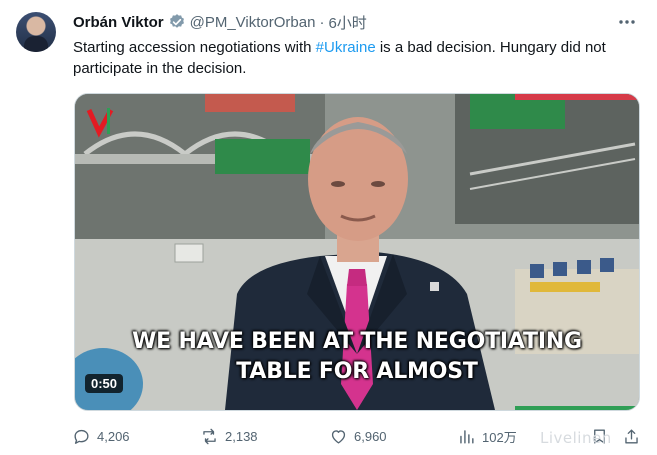 This screenshot has width=657, height=455. What do you see at coordinates (346, 47) in the screenshot?
I see `hashtag-link: #Ukraine` at bounding box center [346, 47].